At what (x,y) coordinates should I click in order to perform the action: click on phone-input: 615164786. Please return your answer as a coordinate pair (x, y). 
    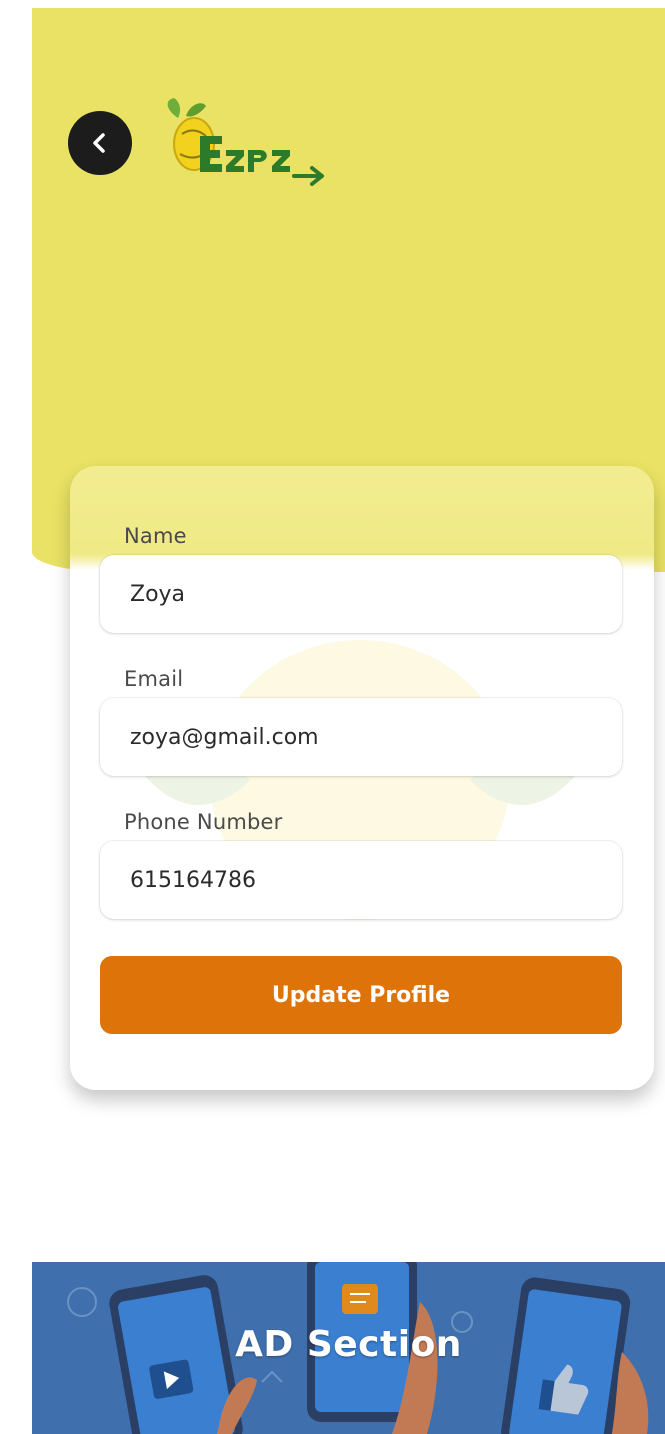
    Looking at the image, I should click on (361, 880).